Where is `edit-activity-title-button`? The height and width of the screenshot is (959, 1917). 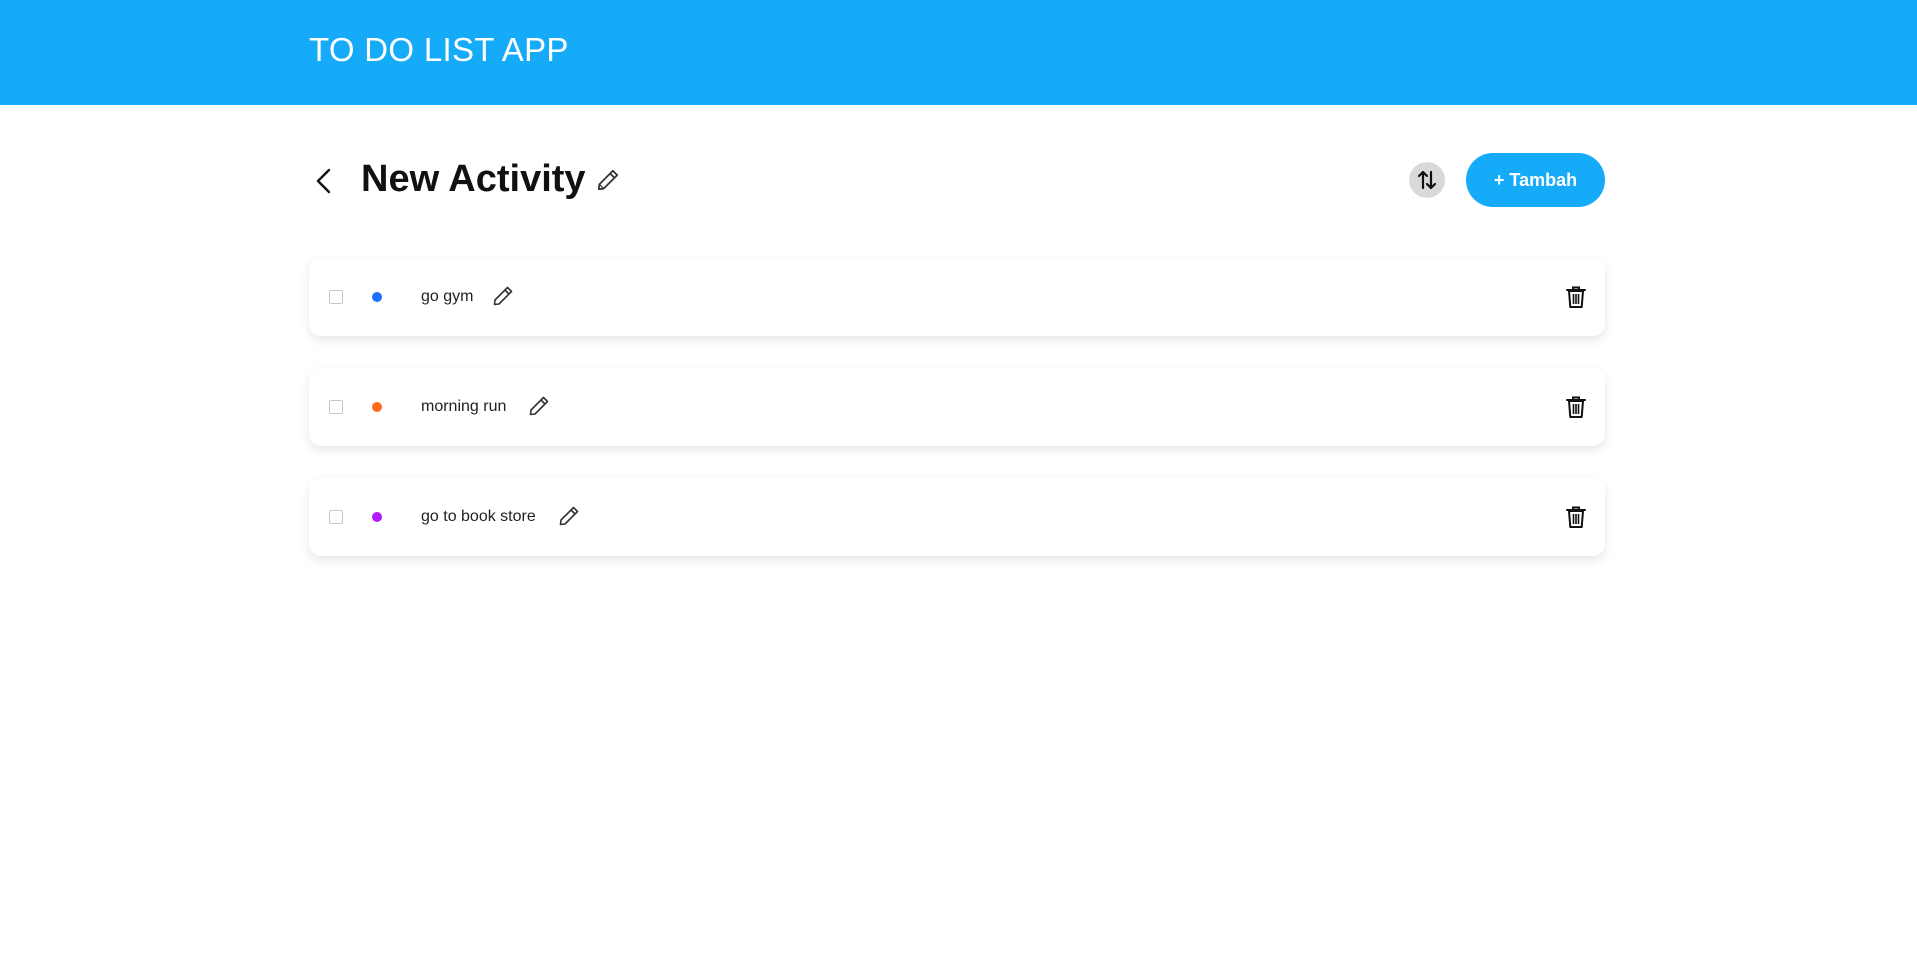
edit-activity-title-button is located at coordinates (608, 180).